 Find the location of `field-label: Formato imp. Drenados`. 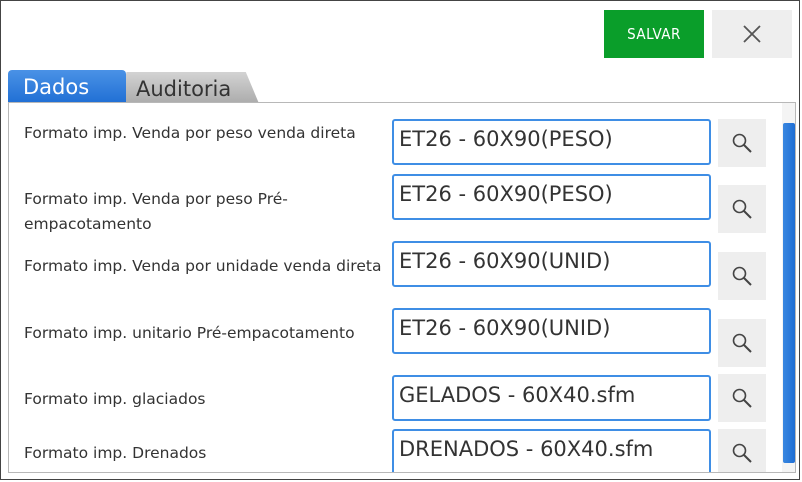

field-label: Formato imp. Drenados is located at coordinates (115, 453).